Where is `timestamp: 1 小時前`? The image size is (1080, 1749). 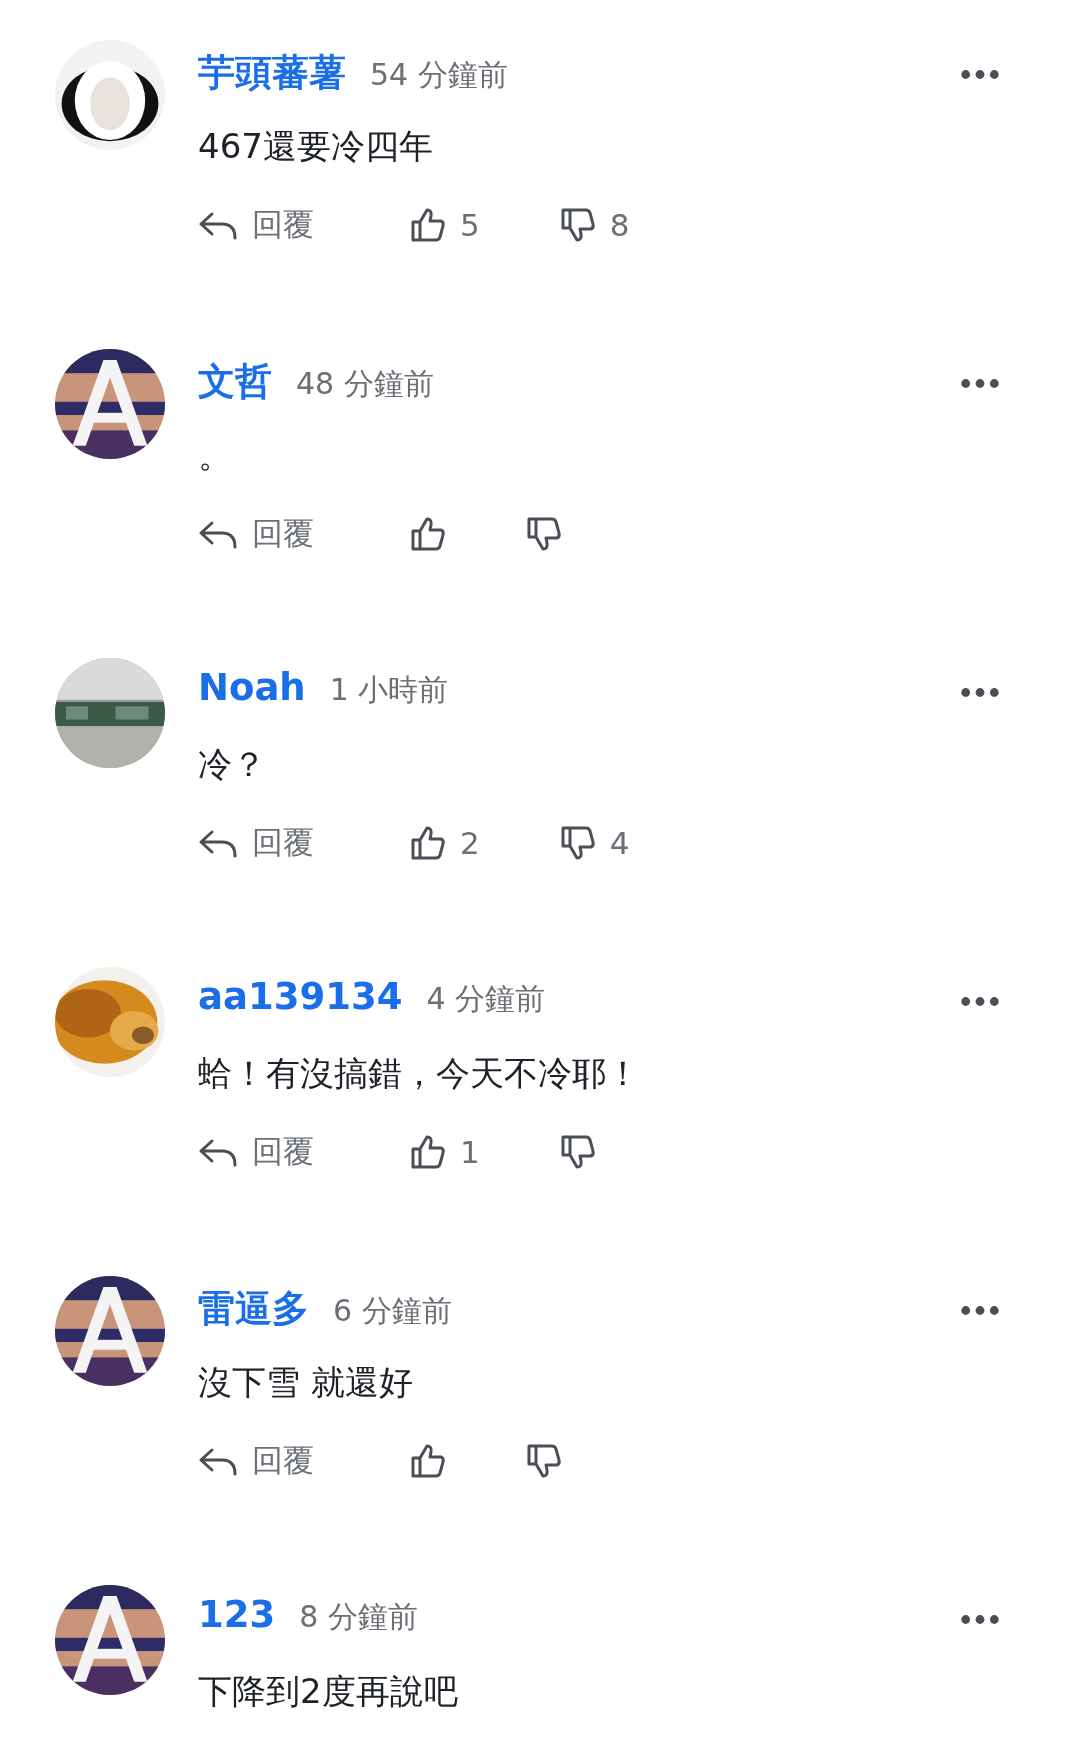 timestamp: 1 小時前 is located at coordinates (389, 690).